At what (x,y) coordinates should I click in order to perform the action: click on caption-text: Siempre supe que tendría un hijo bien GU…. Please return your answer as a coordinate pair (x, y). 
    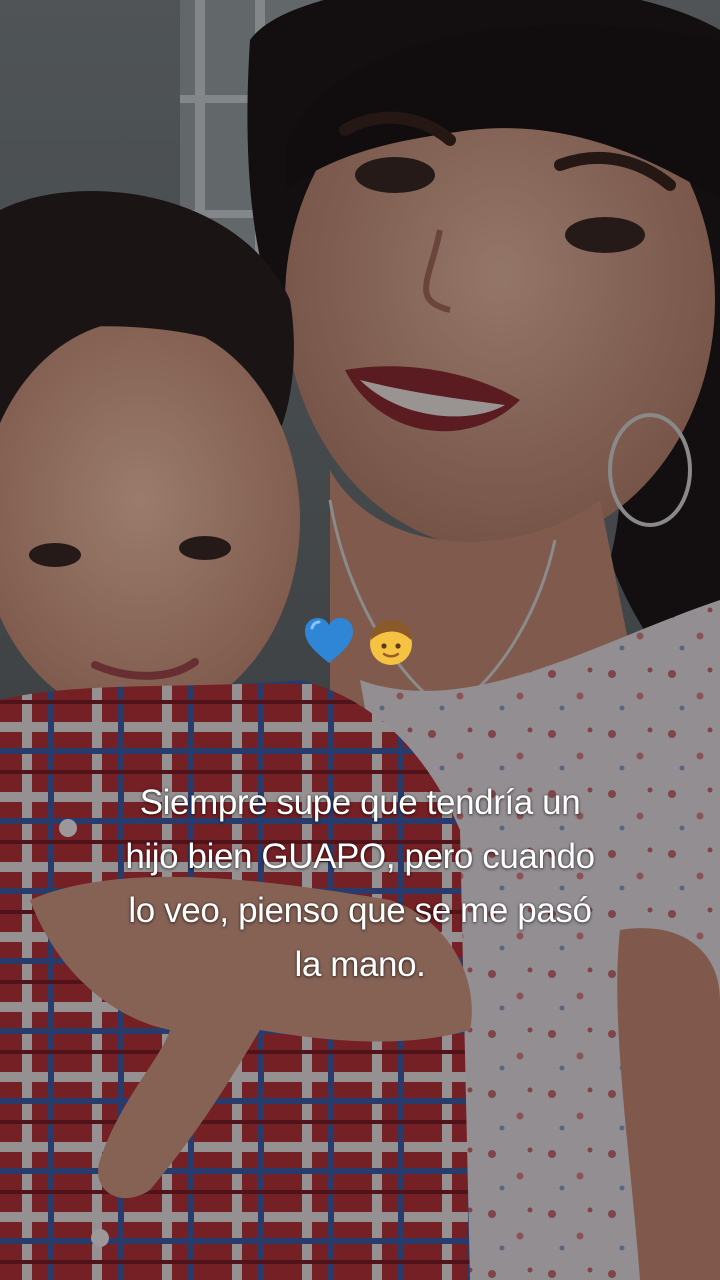
    Looking at the image, I should click on (360, 884).